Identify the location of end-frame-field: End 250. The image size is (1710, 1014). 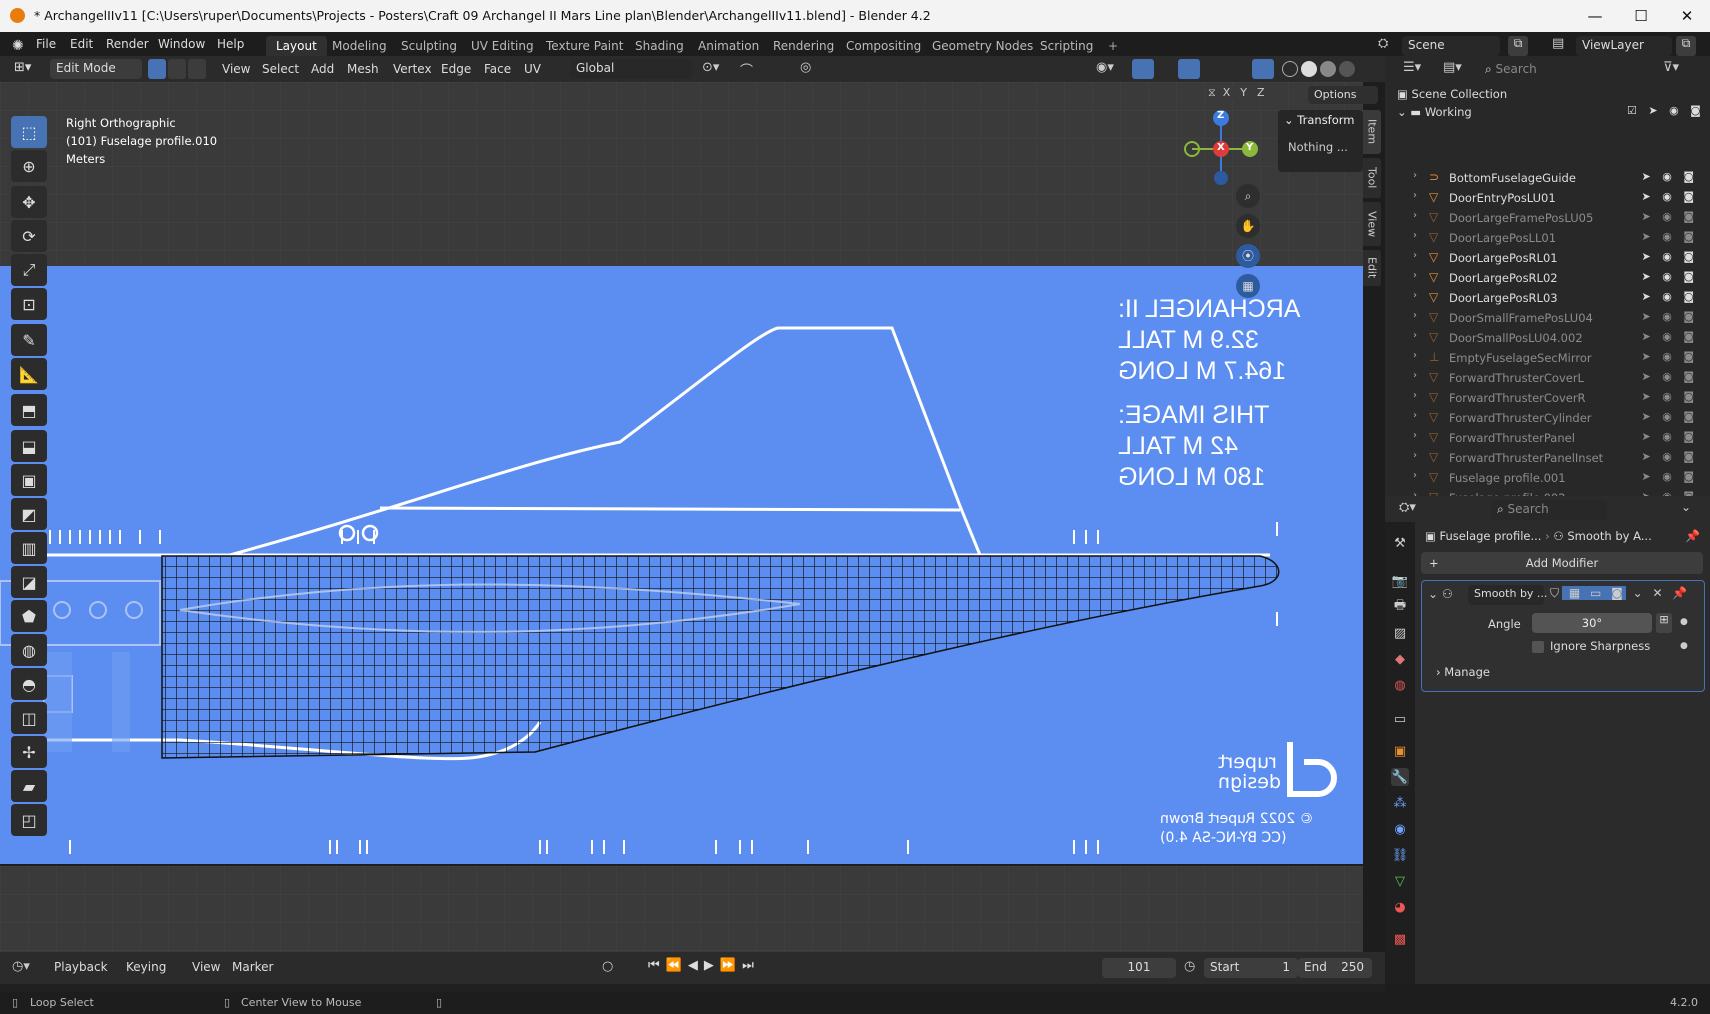
(1335, 968).